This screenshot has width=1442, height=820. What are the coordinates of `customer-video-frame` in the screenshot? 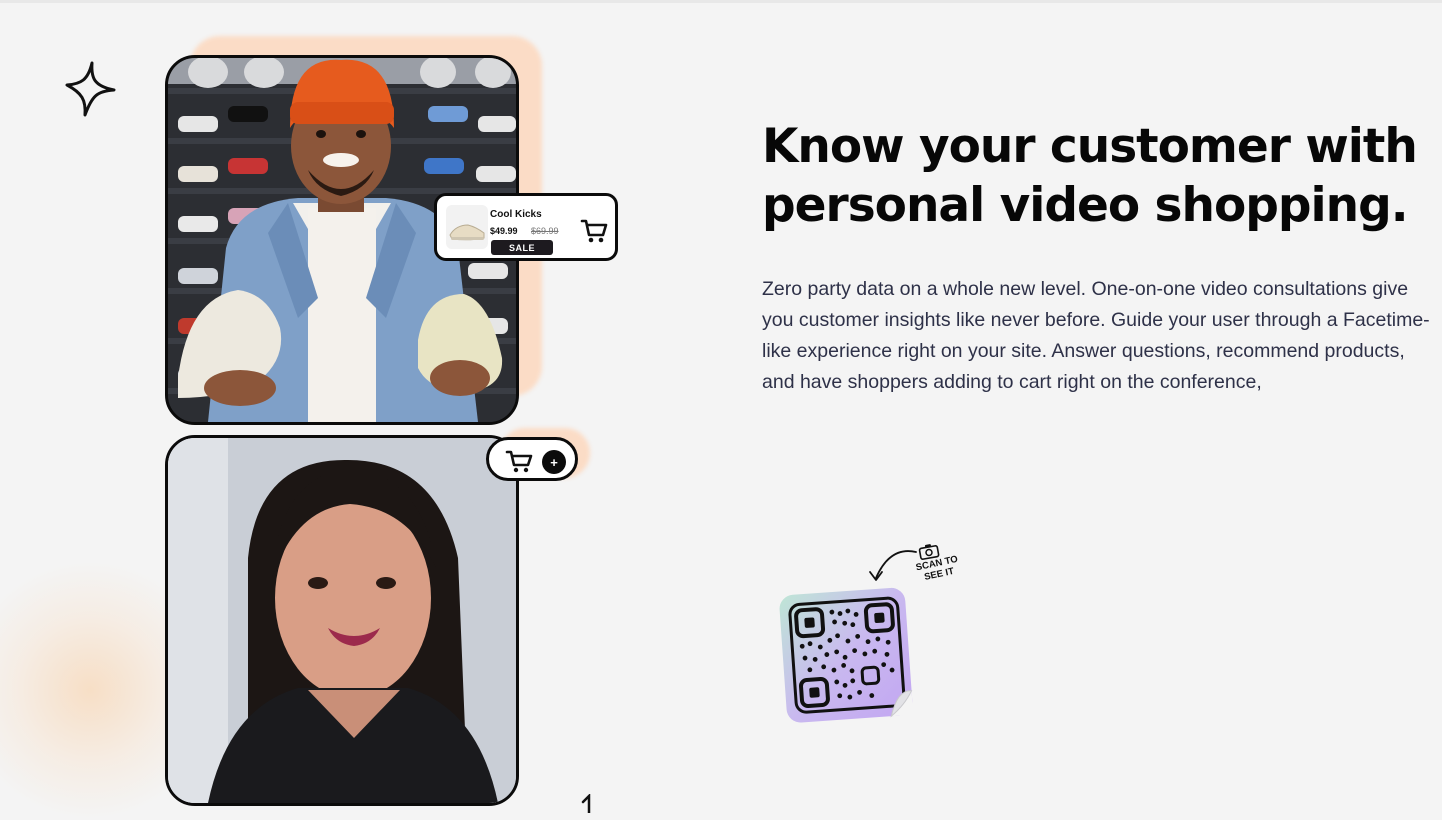 It's located at (342, 620).